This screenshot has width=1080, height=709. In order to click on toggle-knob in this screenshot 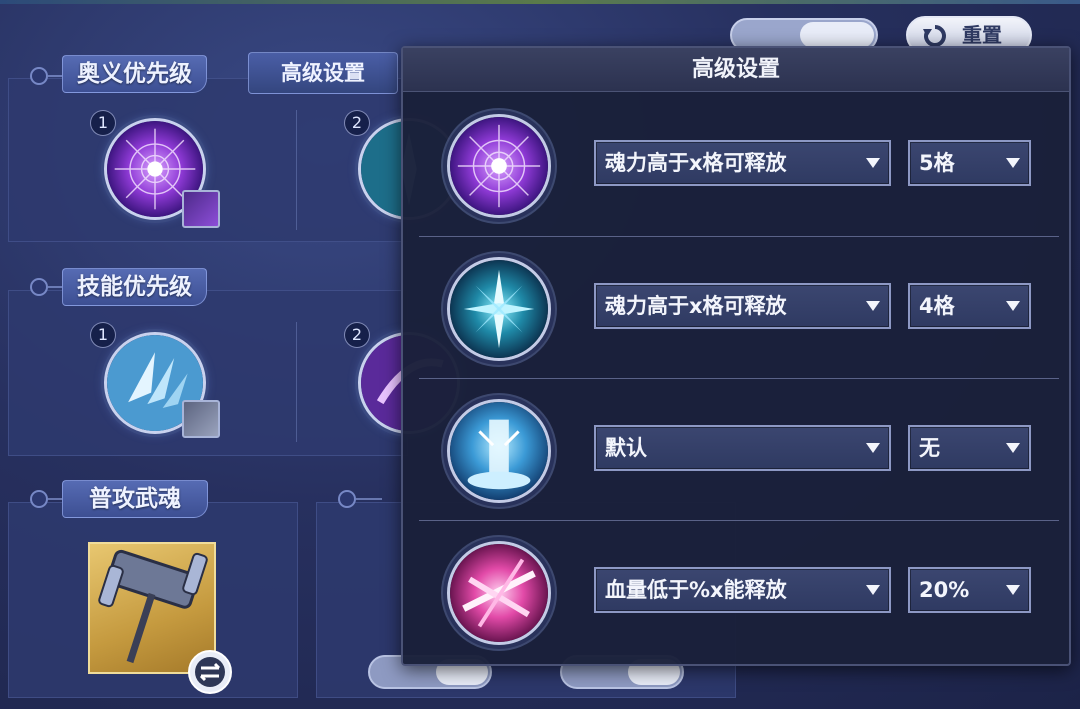, I will do `click(837, 35)`.